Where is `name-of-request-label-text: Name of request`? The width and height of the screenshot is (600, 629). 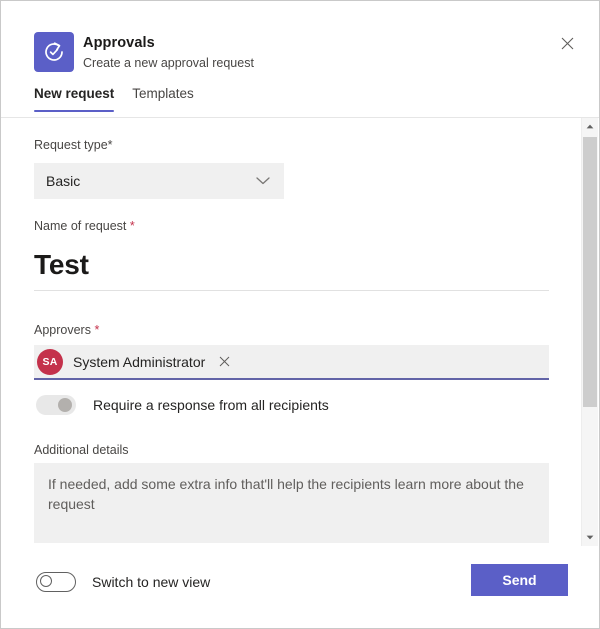 name-of-request-label-text: Name of request is located at coordinates (80, 226).